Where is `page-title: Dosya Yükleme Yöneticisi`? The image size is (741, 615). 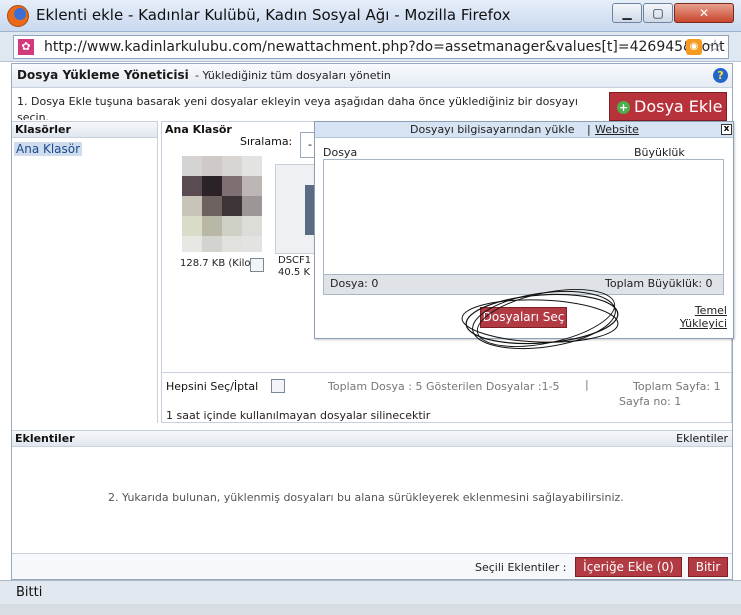
page-title: Dosya Yükleme Yöneticisi is located at coordinates (103, 75).